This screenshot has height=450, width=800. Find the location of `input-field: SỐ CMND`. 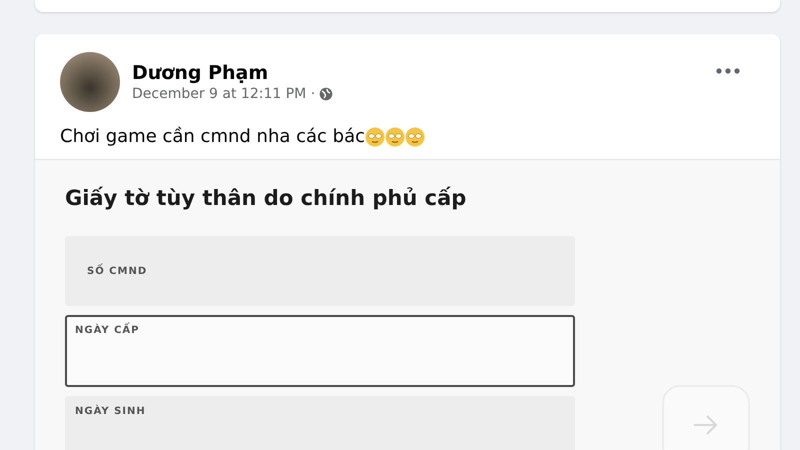

input-field: SỐ CMND is located at coordinates (320, 271).